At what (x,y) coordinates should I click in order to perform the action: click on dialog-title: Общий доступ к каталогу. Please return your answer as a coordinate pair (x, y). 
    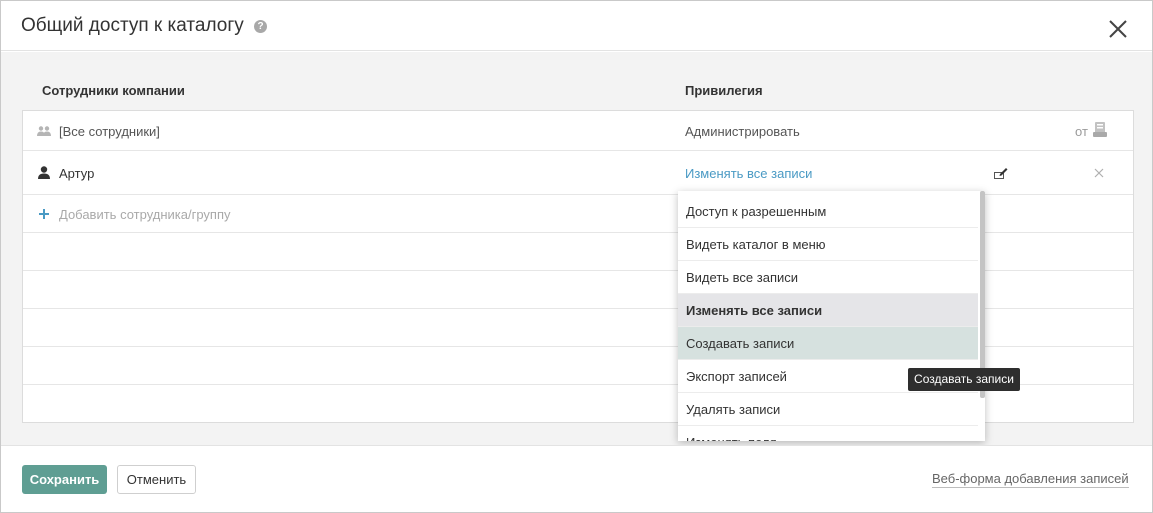
    Looking at the image, I should click on (132, 25).